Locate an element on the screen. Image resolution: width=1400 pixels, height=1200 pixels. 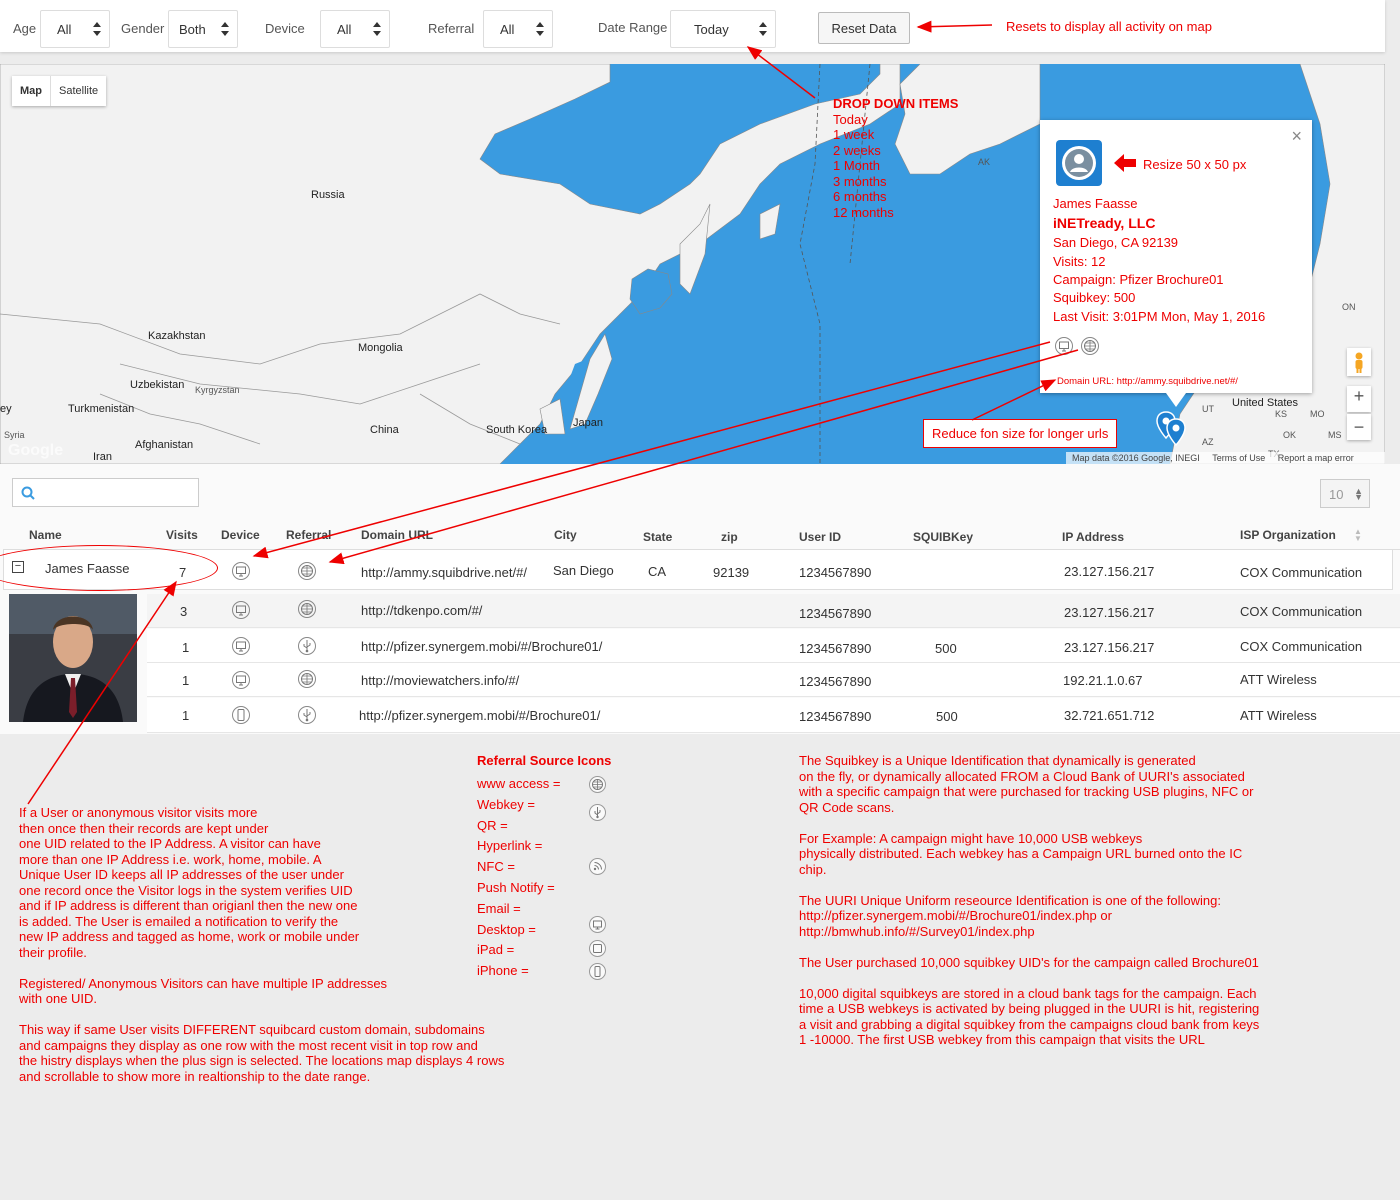
select-arrows-icon: ▲ ▼ is located at coordinates (1358, 494).